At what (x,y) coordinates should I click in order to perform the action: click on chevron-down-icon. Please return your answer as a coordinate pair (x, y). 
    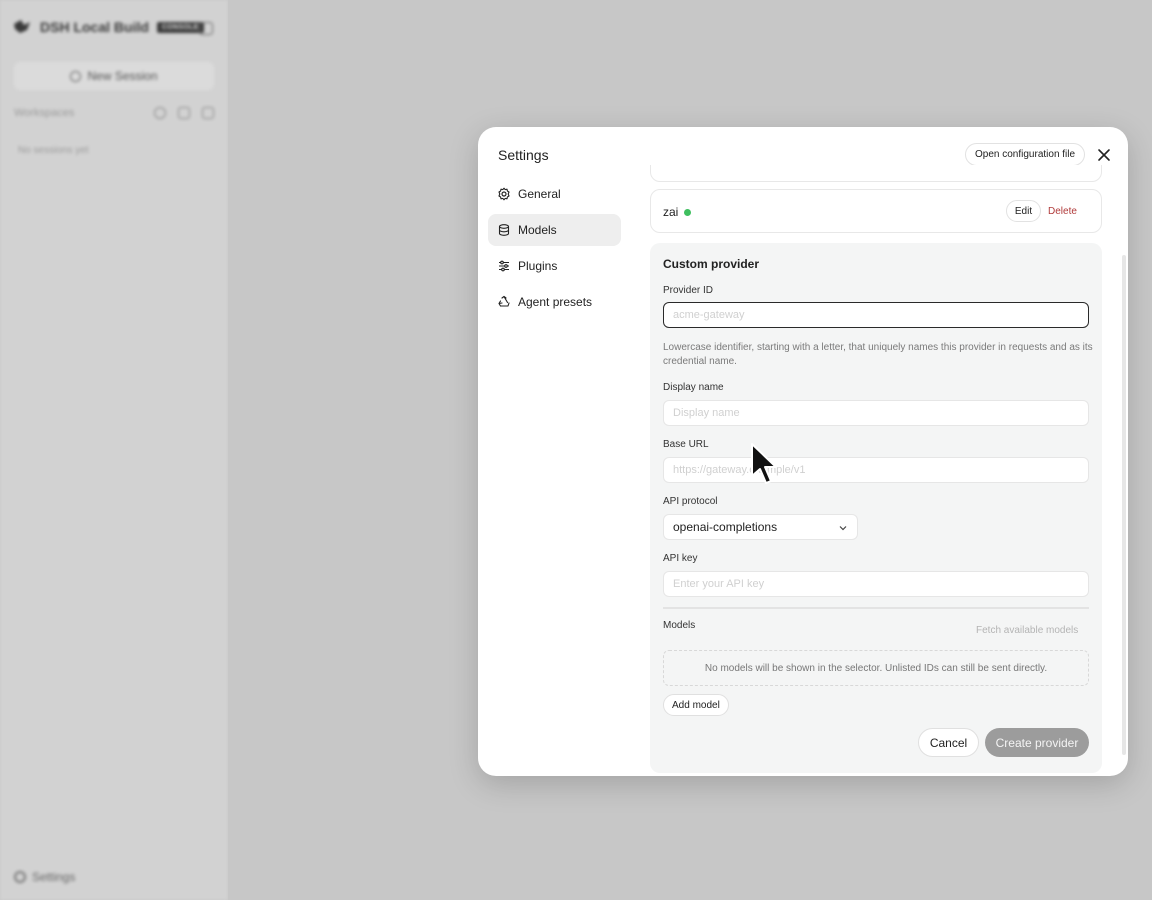
    Looking at the image, I should click on (843, 528).